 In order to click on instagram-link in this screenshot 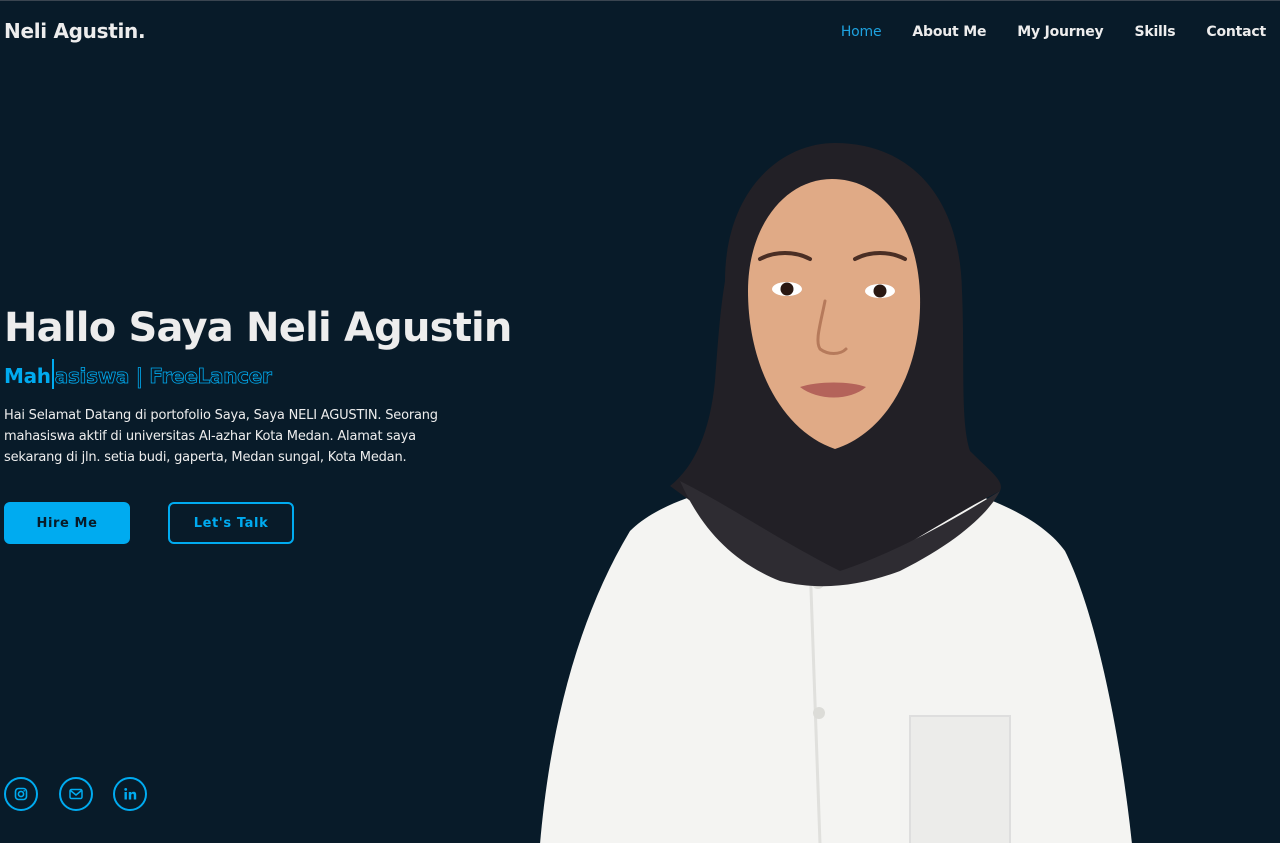, I will do `click(21, 794)`.